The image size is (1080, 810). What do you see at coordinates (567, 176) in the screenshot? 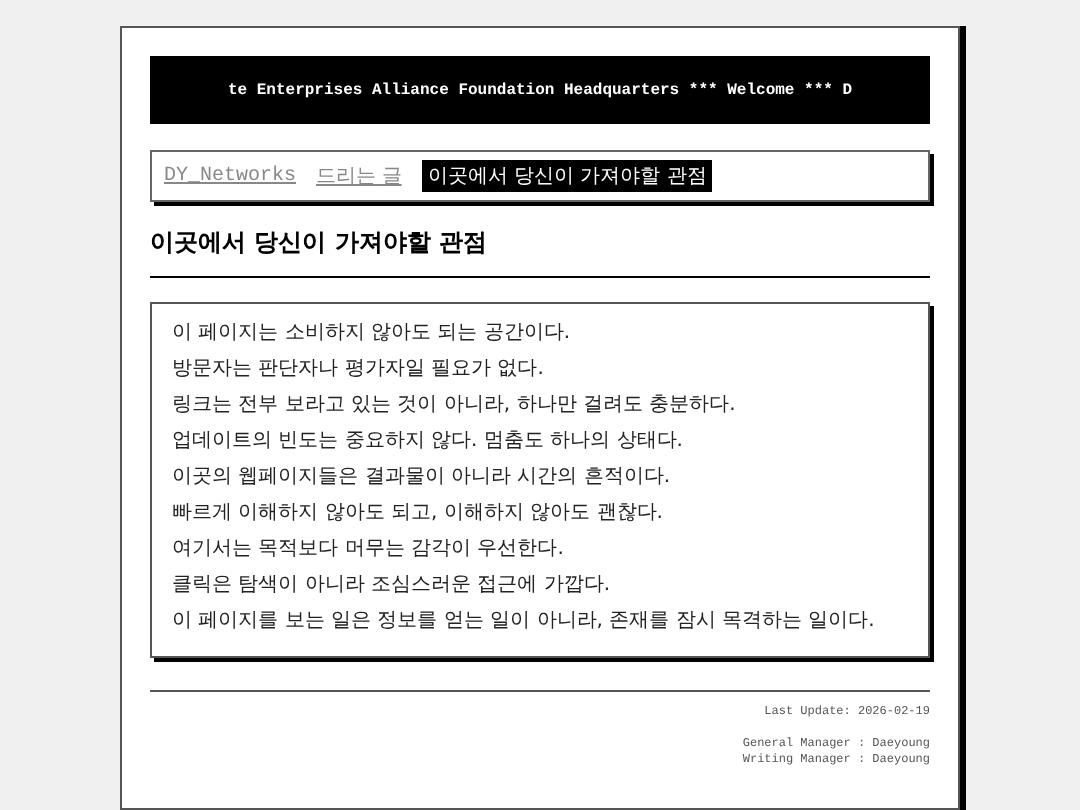
I see `breadcrumb-current: 이곳에서 당신이 가져야할 관점` at bounding box center [567, 176].